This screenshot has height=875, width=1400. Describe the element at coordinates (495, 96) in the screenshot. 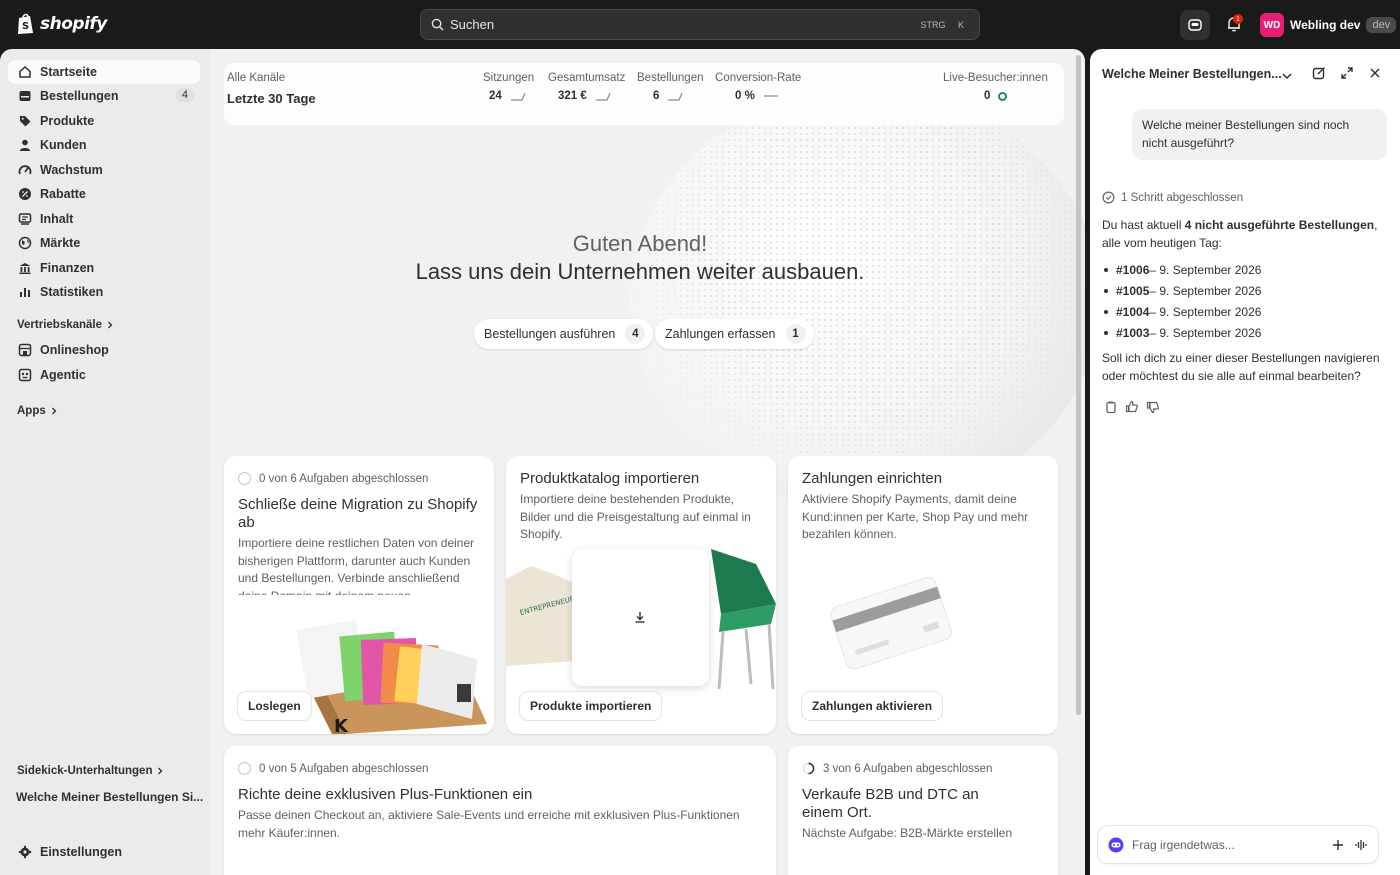

I see `metric-value: 24` at that location.